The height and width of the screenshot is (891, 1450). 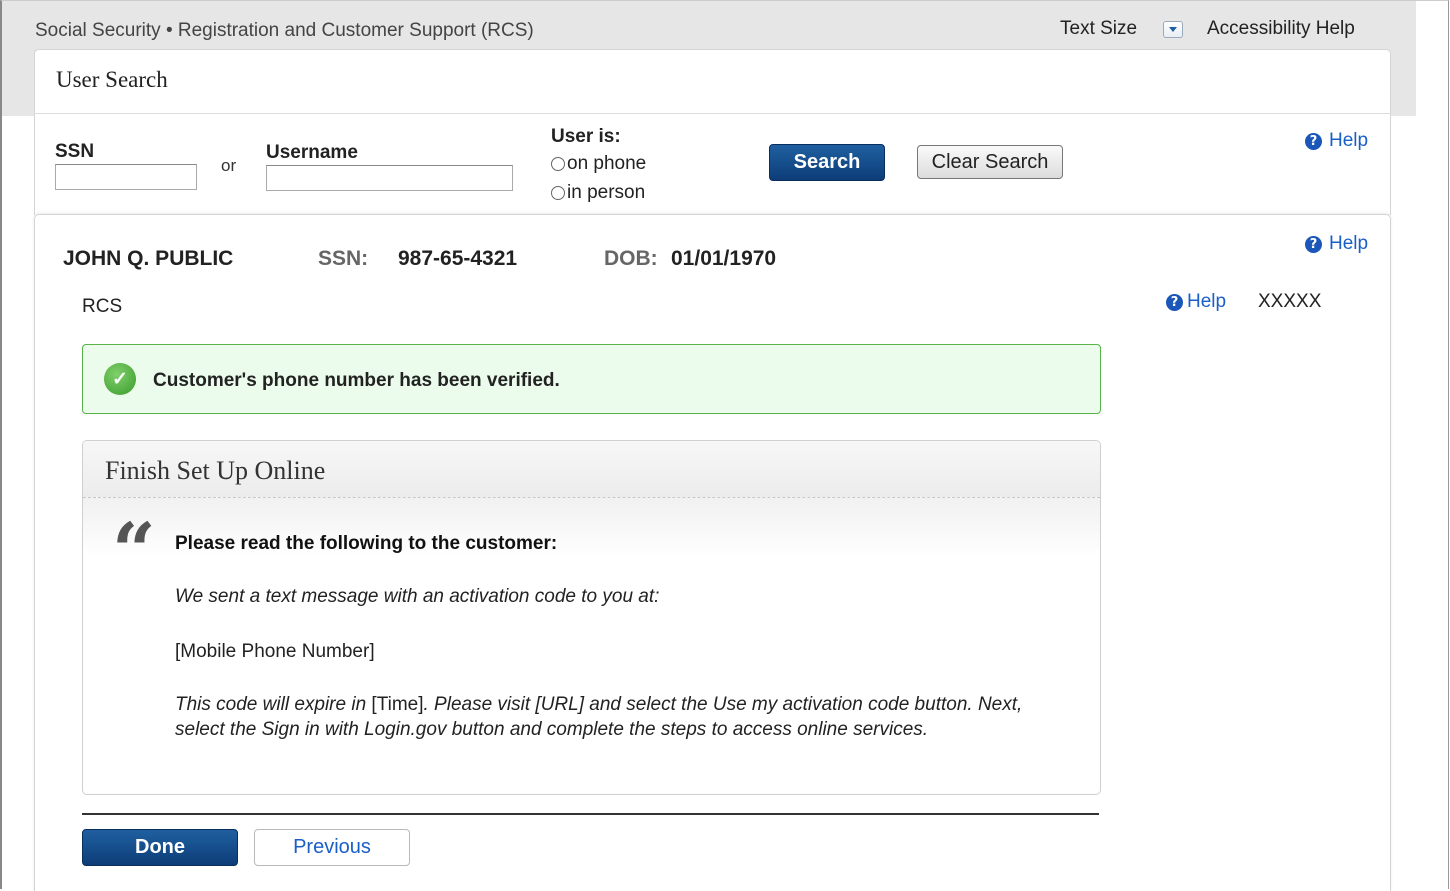 I want to click on actions-divider, so click(x=590, y=814).